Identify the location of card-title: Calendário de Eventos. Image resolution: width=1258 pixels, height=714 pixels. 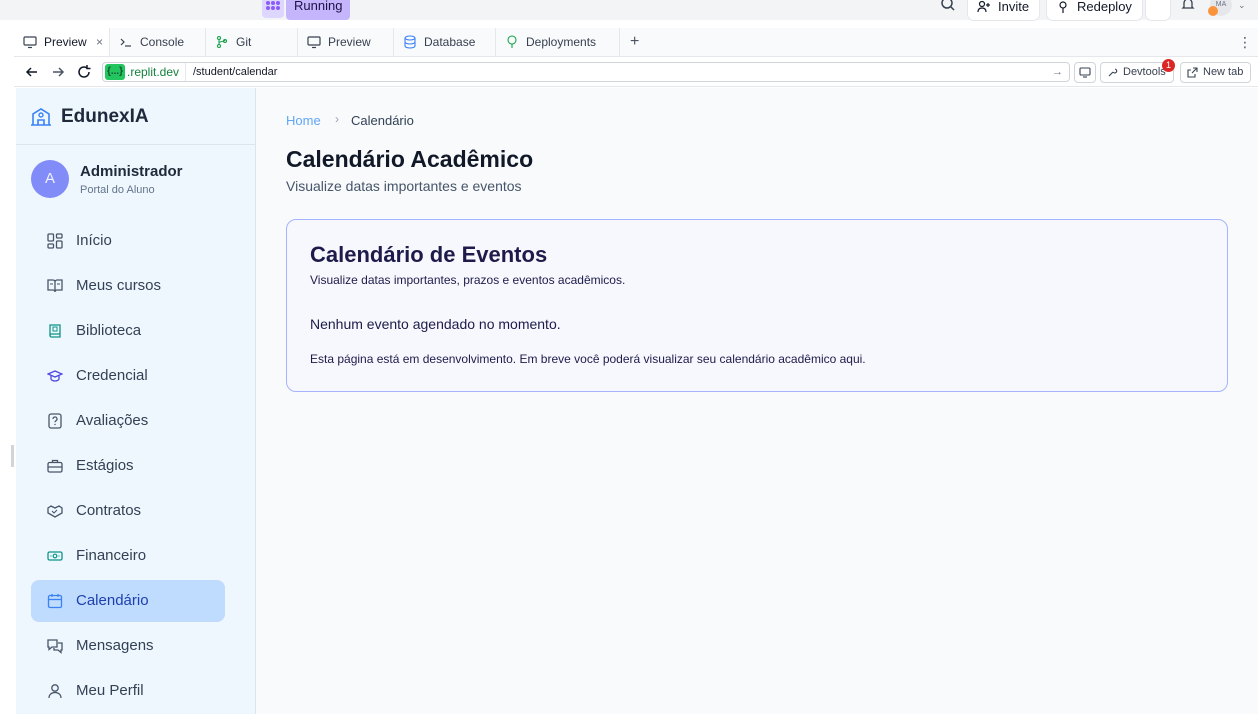
(429, 254).